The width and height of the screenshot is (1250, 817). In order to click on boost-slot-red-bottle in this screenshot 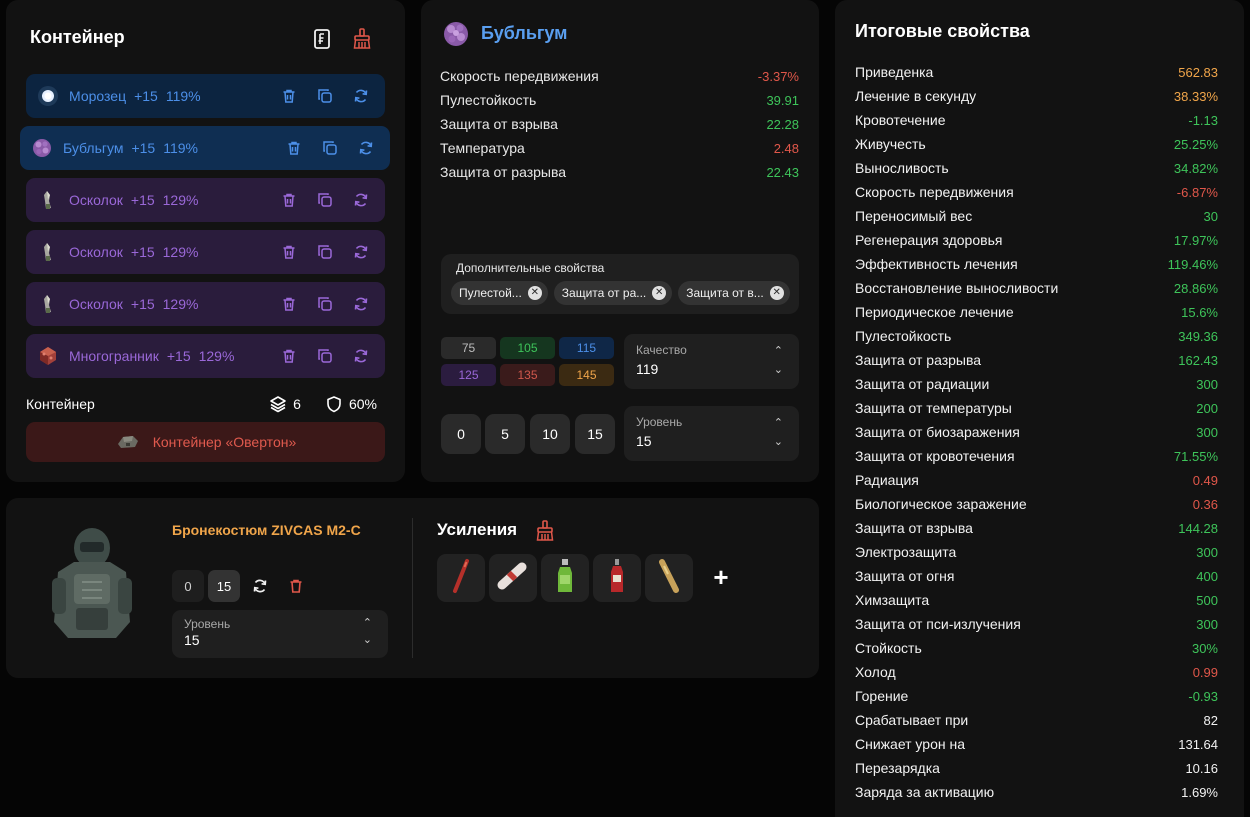, I will do `click(617, 578)`.